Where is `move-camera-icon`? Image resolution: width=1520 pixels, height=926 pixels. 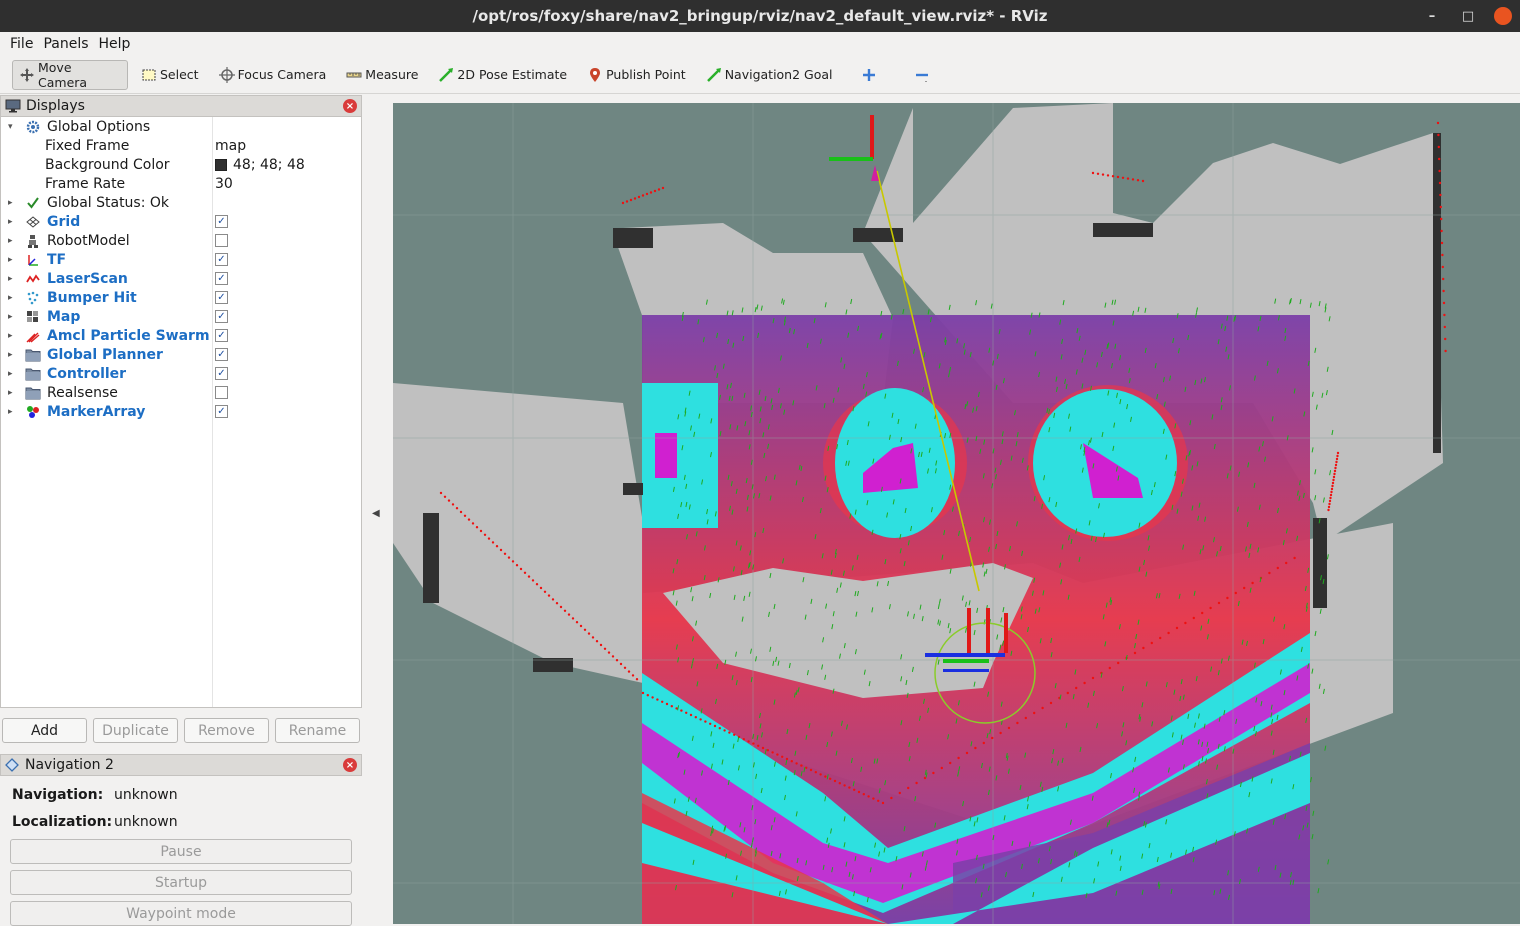 move-camera-icon is located at coordinates (27, 75).